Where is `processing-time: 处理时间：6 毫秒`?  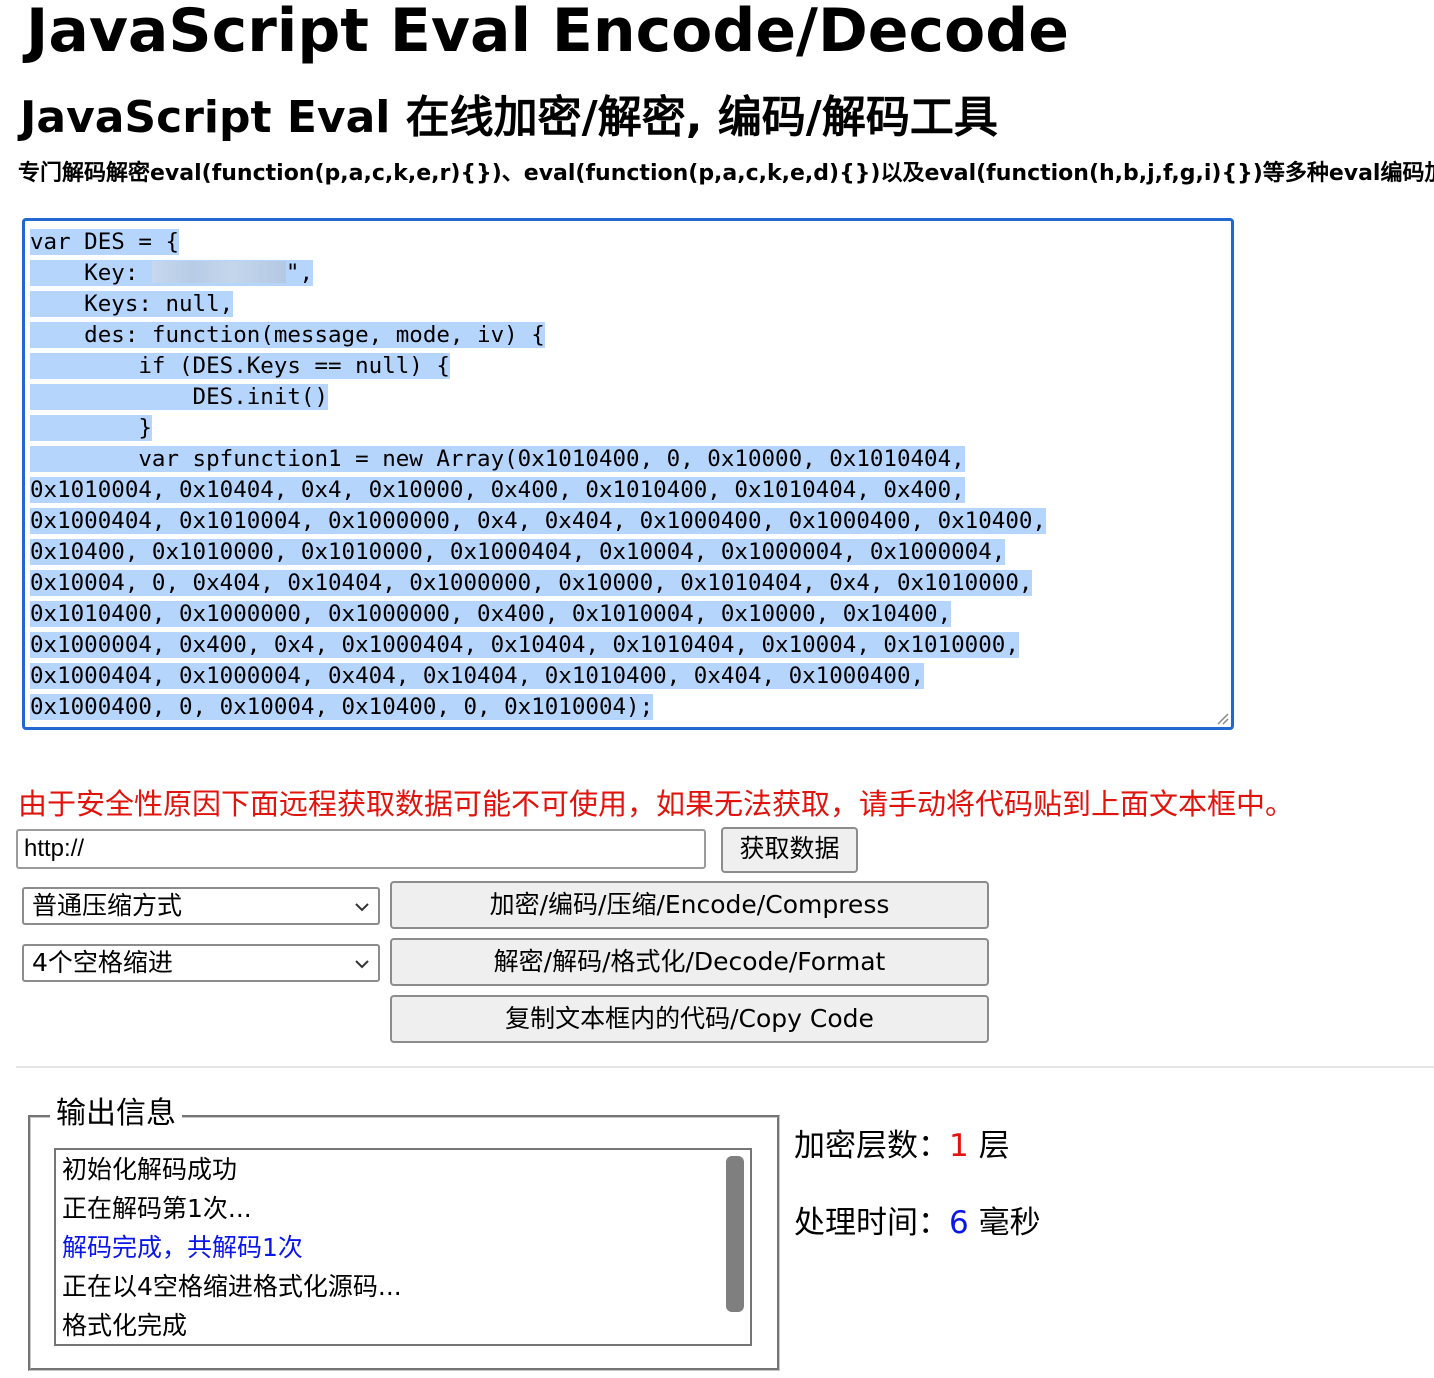 processing-time: 处理时间：6 毫秒 is located at coordinates (917, 1223).